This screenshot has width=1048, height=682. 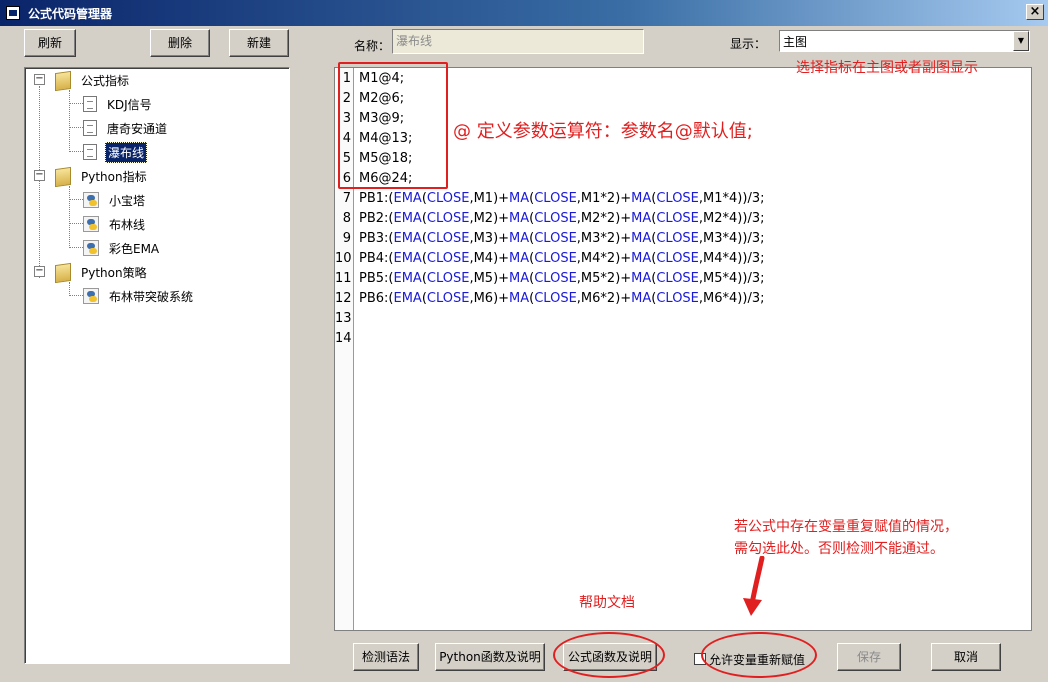 What do you see at coordinates (343, 278) in the screenshot?
I see `line-number: 11` at bounding box center [343, 278].